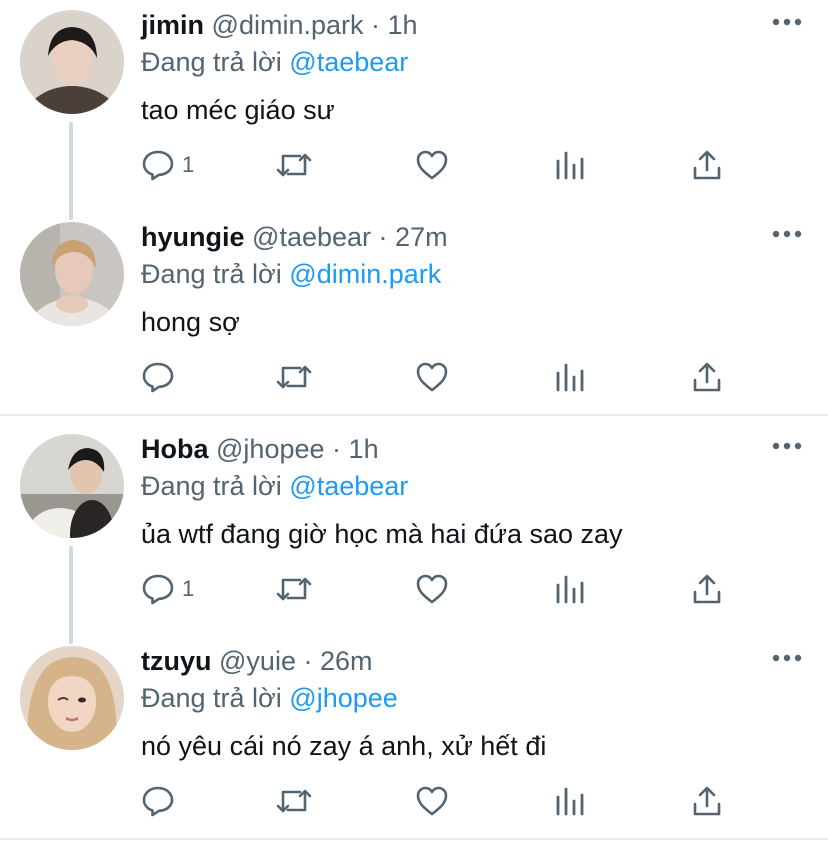 This screenshot has width=828, height=850. I want to click on display-name: tzuyu, so click(176, 661).